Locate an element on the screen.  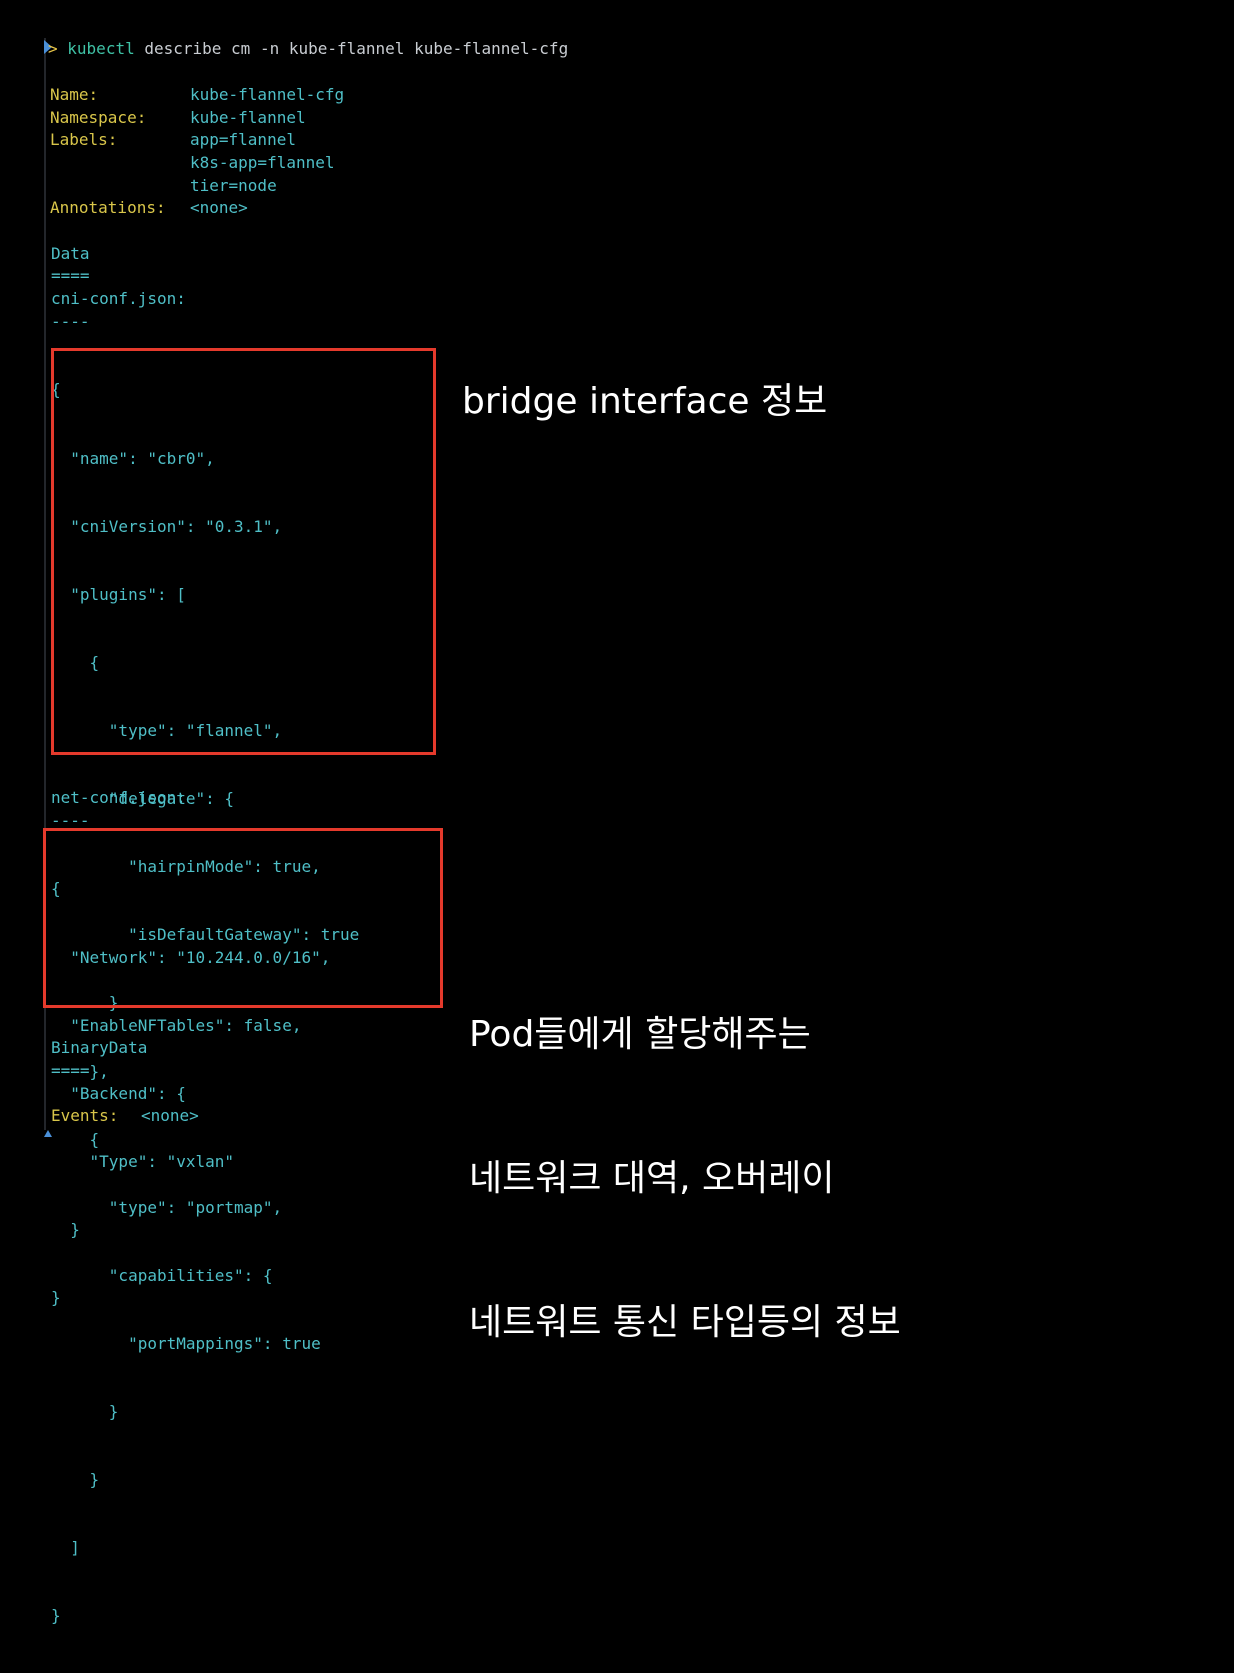
annotations-value: <none> is located at coordinates (219, 207).